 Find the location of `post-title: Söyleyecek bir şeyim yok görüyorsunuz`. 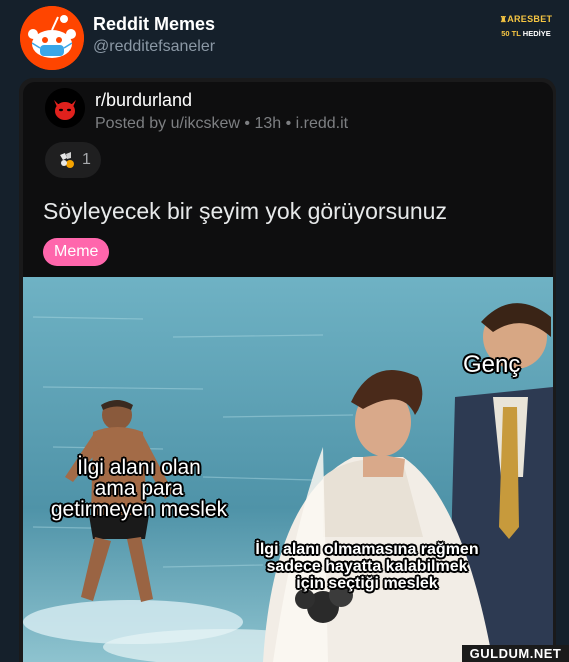

post-title: Söyleyecek bir şeyim yok görüyorsunuz is located at coordinates (245, 211).